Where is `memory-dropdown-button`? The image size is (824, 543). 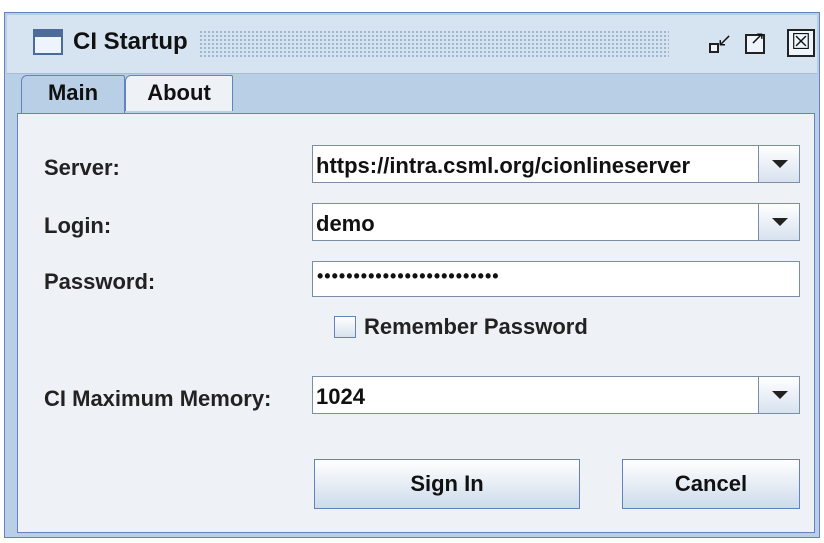 memory-dropdown-button is located at coordinates (778, 395).